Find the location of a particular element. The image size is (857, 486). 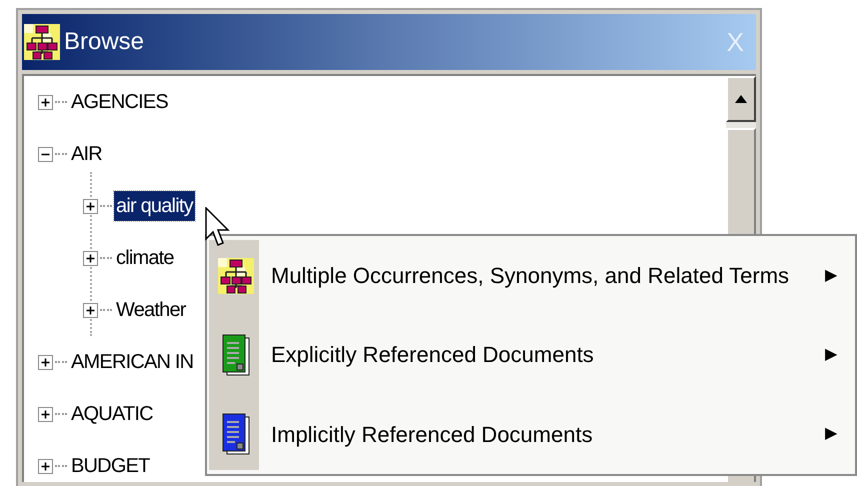

app-icon is located at coordinates (42, 42).